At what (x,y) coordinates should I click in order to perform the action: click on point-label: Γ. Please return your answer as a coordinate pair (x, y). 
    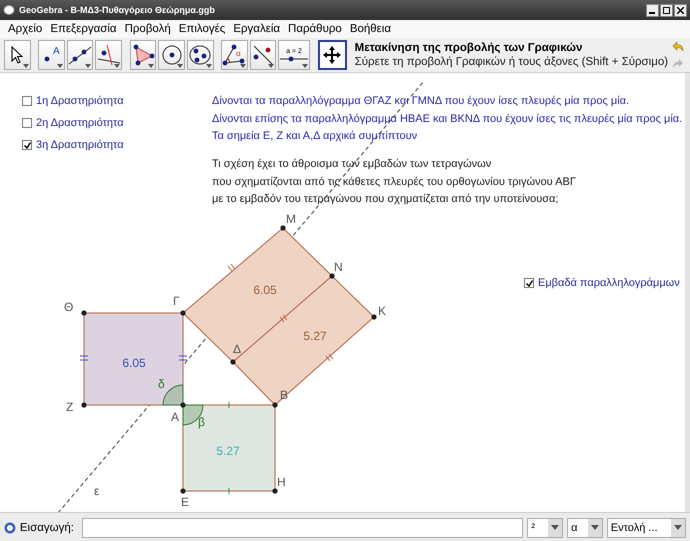
    Looking at the image, I should click on (176, 301).